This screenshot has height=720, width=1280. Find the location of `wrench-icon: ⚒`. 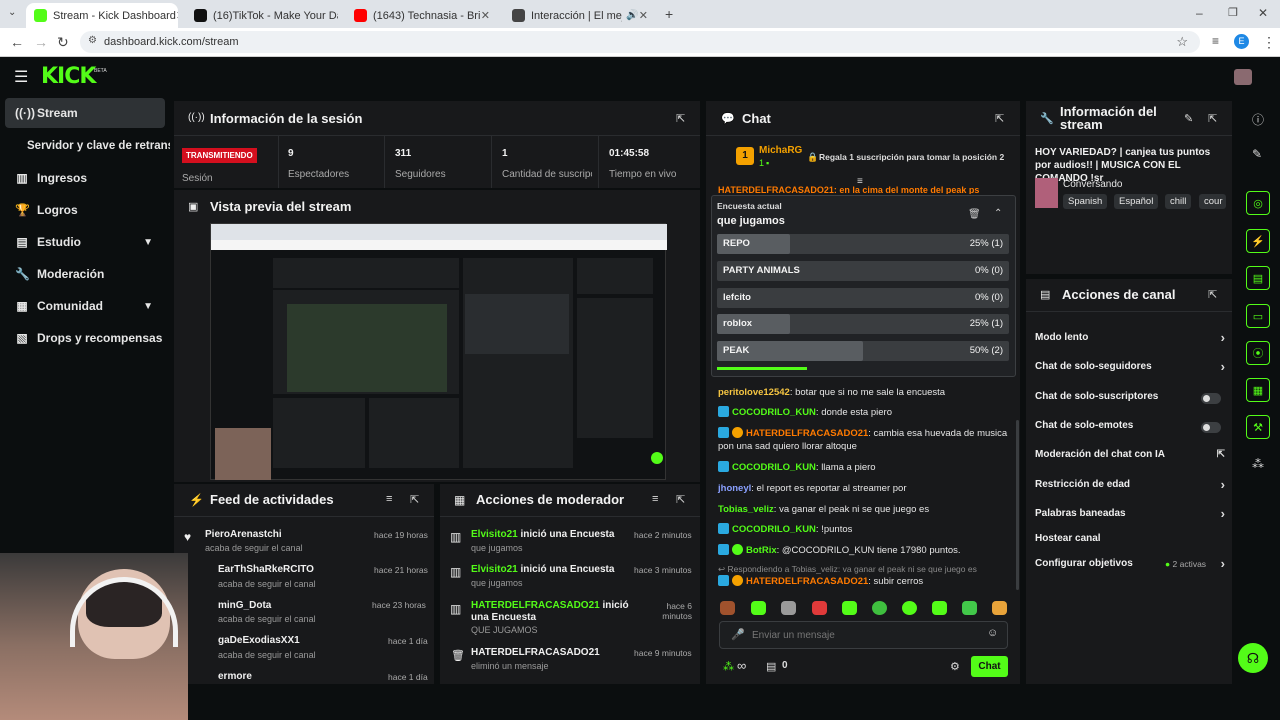

wrench-icon: ⚒ is located at coordinates (1258, 427).